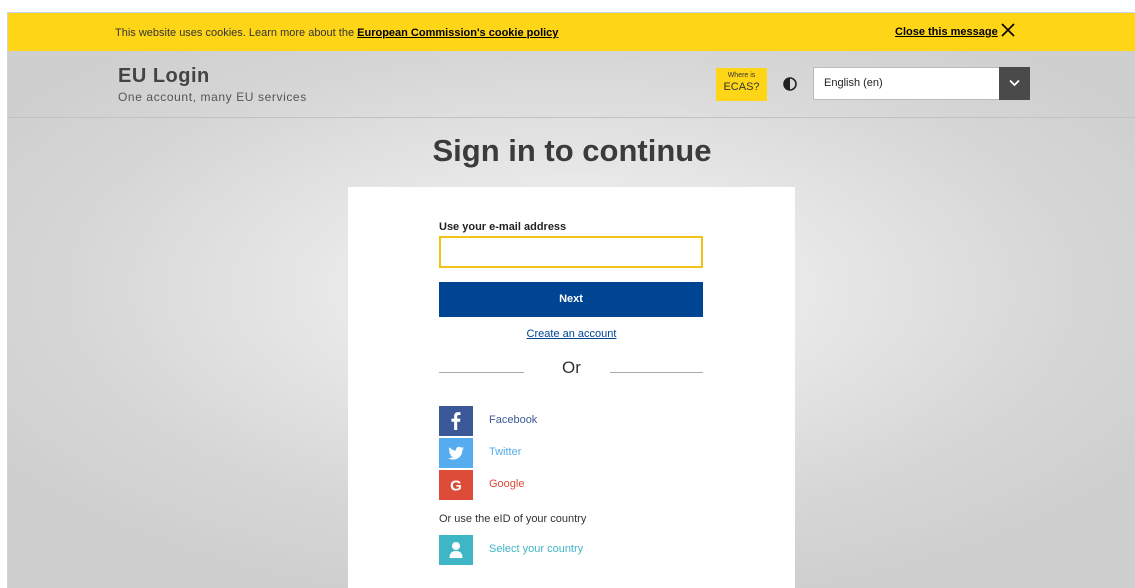  Describe the element at coordinates (571, 252) in the screenshot. I see `email-input` at that location.